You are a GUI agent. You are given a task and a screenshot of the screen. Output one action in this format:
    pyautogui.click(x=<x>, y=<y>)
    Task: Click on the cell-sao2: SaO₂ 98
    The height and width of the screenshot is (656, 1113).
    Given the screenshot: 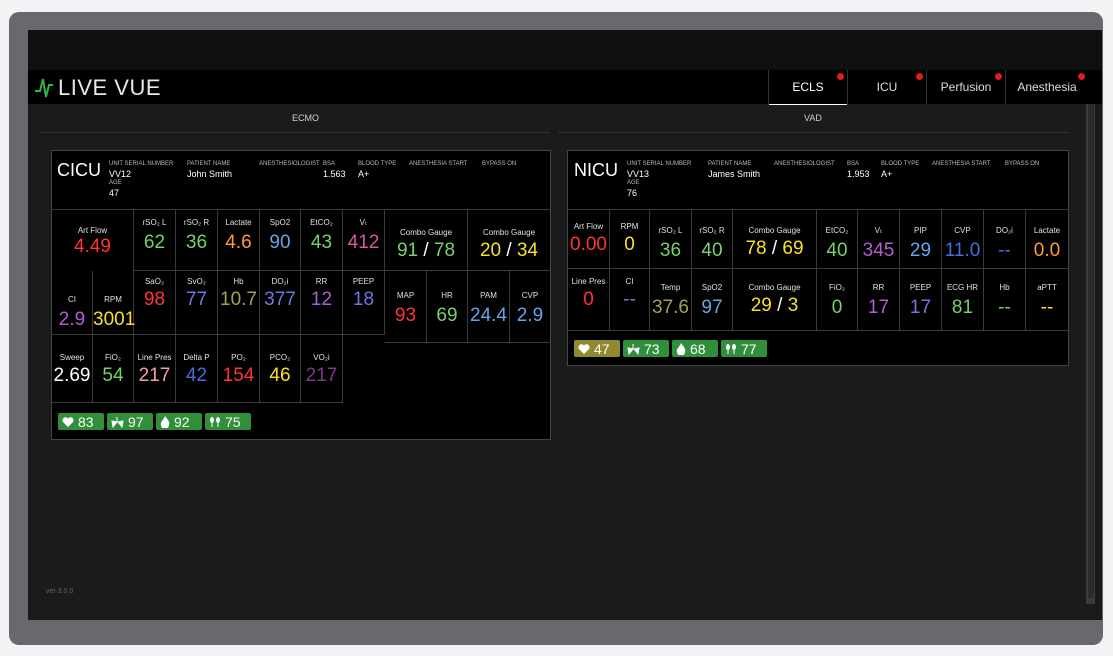 What is the action you would take?
    pyautogui.click(x=155, y=303)
    